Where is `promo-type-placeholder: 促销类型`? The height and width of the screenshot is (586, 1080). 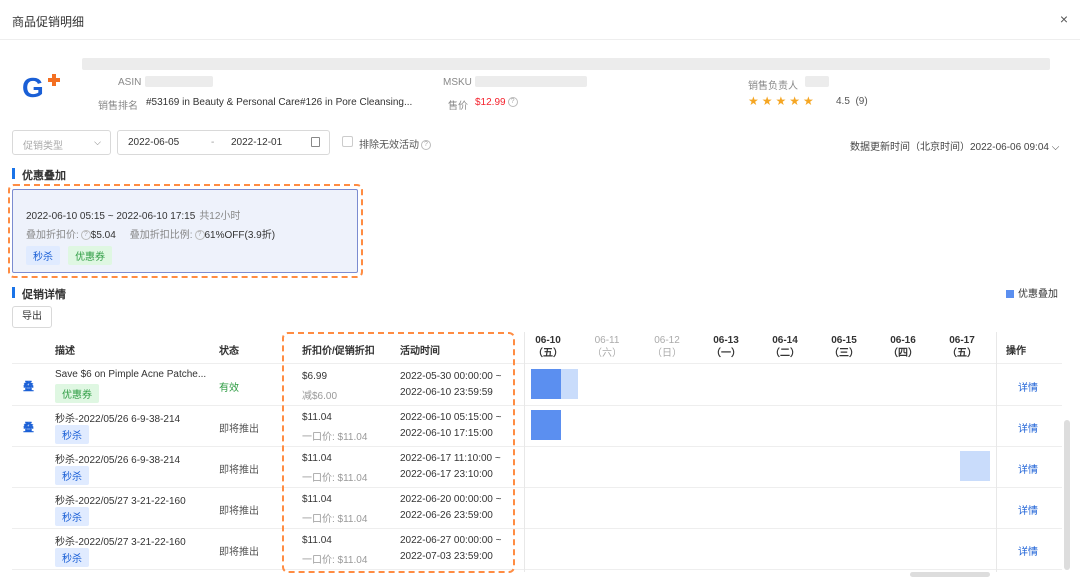
promo-type-placeholder: 促销类型 is located at coordinates (43, 146).